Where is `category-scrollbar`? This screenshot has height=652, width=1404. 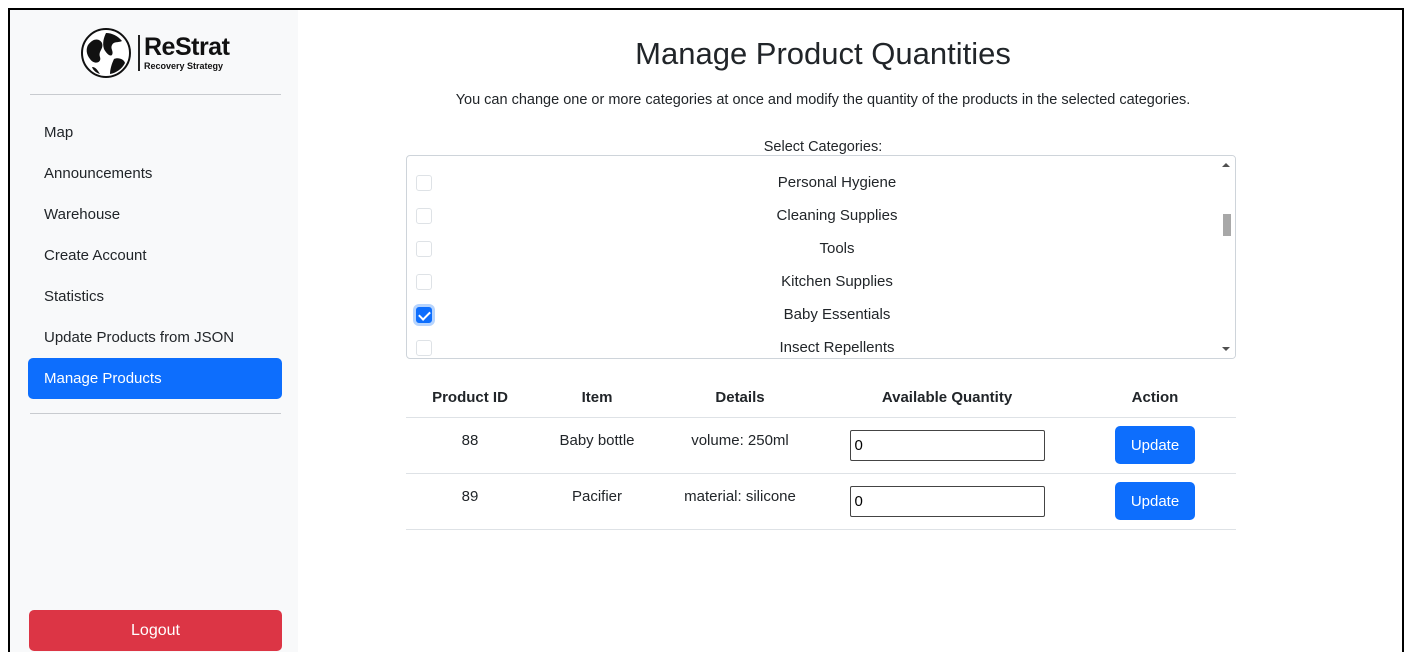
category-scrollbar is located at coordinates (1226, 257).